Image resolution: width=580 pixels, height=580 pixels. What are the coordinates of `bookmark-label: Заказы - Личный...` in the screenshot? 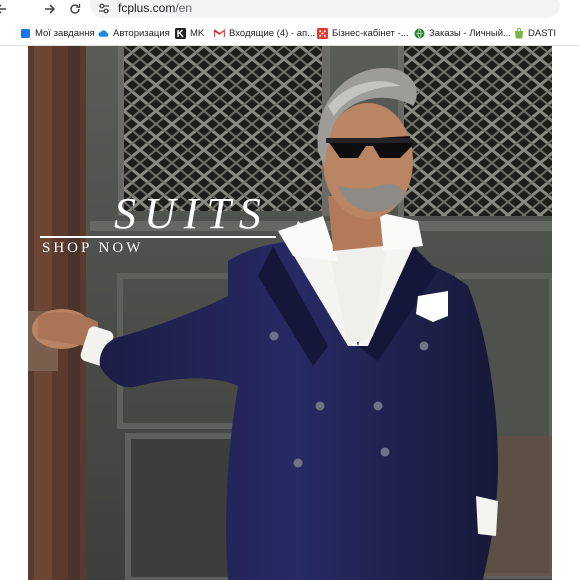 It's located at (470, 33).